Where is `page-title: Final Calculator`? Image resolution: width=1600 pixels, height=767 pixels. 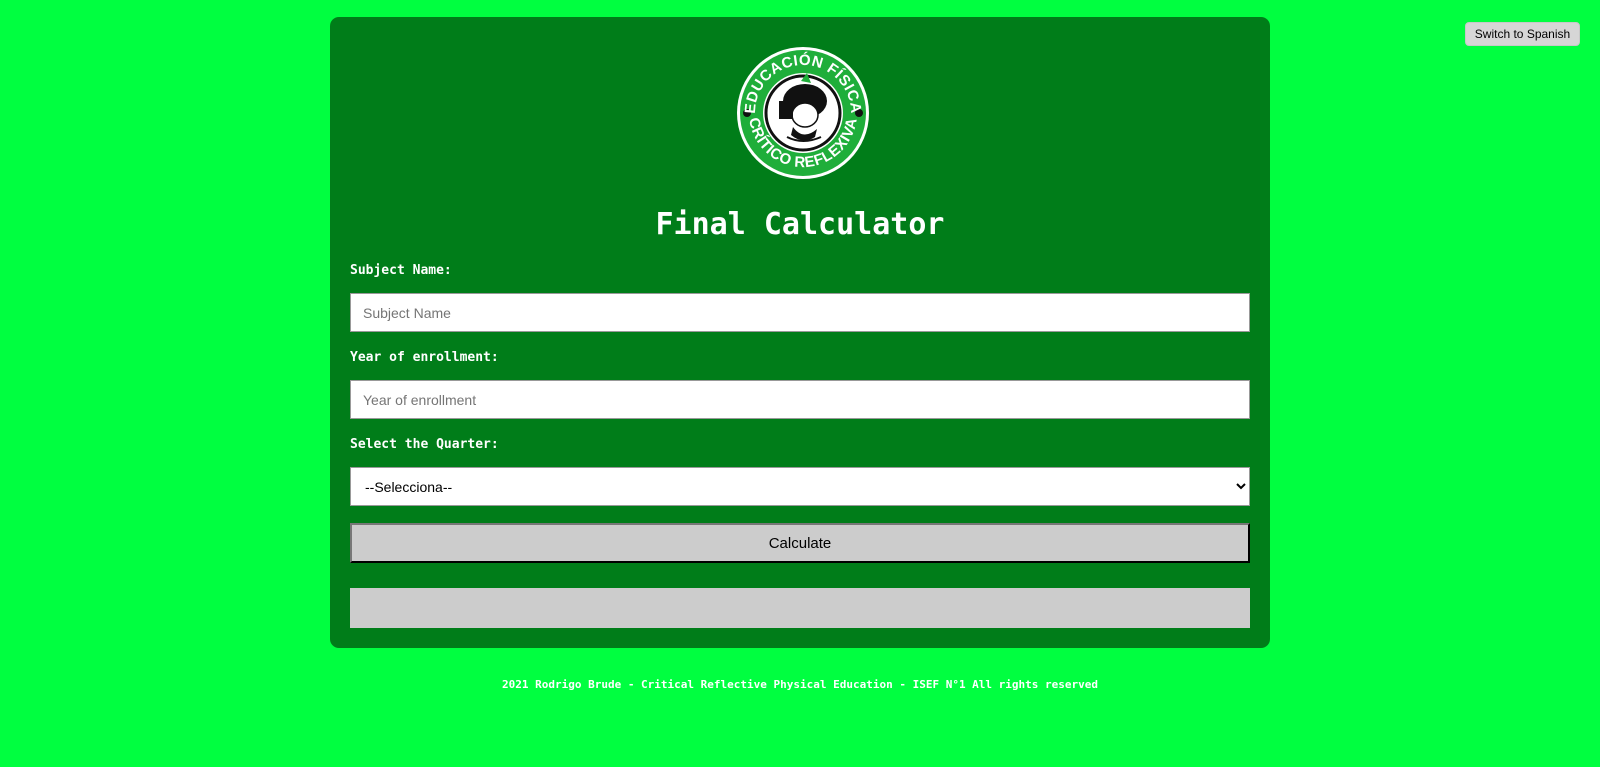 page-title: Final Calculator is located at coordinates (800, 224).